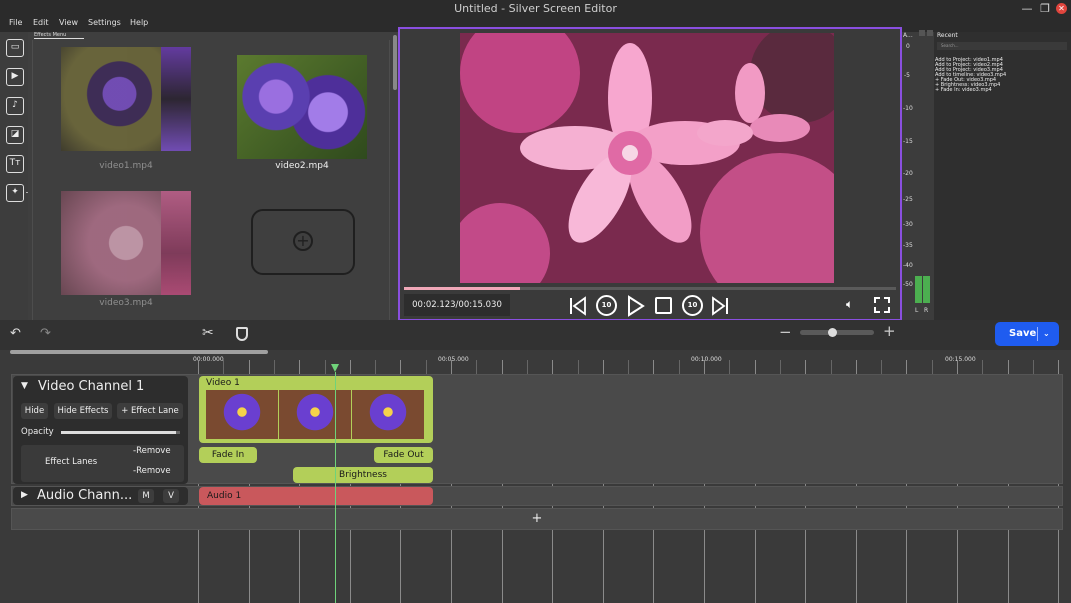 Image resolution: width=1071 pixels, height=603 pixels. What do you see at coordinates (692, 305) in the screenshot?
I see `forward-10-icon: 10` at bounding box center [692, 305].